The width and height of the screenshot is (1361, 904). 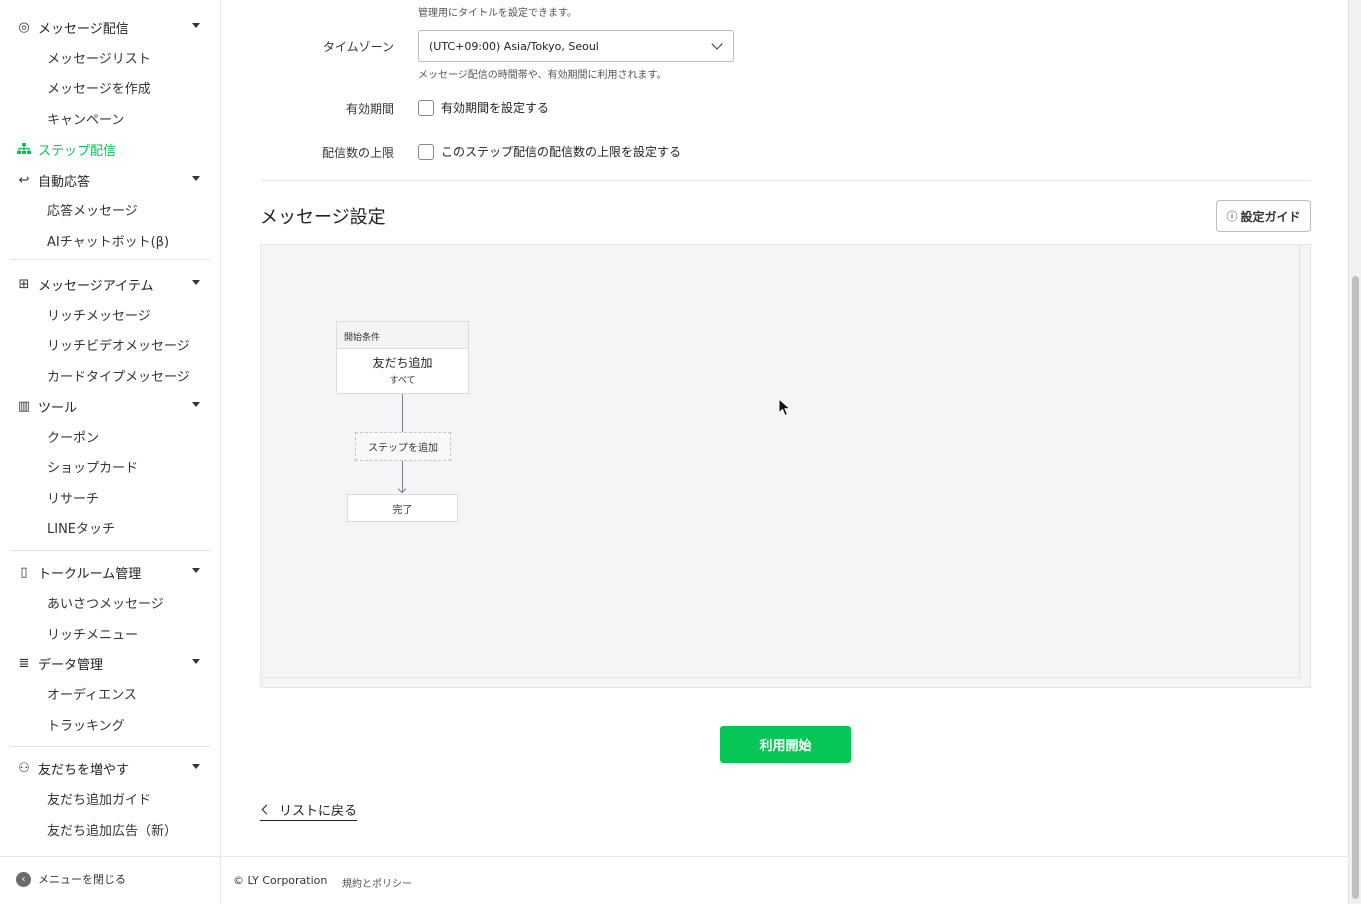 I want to click on sidebar-item-message-list: メッセージリスト, so click(x=99, y=57).